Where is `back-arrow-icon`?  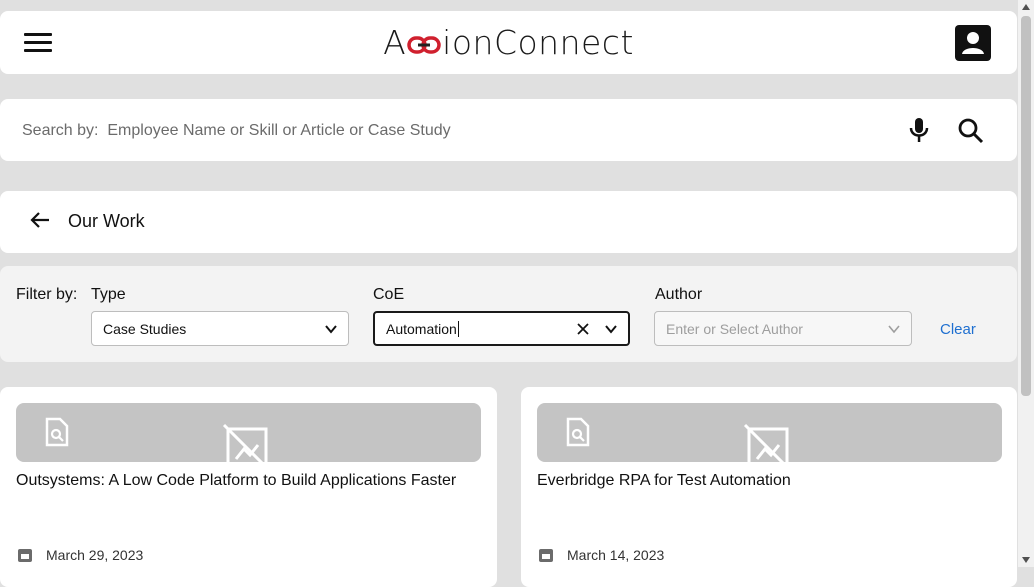 back-arrow-icon is located at coordinates (40, 220).